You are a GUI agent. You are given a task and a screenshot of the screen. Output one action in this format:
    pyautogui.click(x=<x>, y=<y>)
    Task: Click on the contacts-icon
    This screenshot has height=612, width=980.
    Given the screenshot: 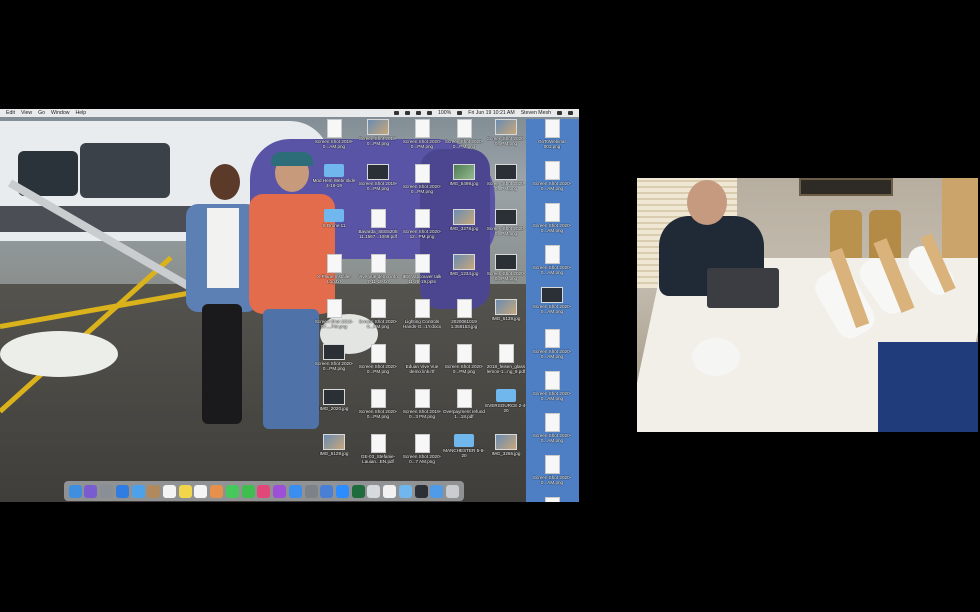 What is the action you would take?
    pyautogui.click(x=154, y=491)
    